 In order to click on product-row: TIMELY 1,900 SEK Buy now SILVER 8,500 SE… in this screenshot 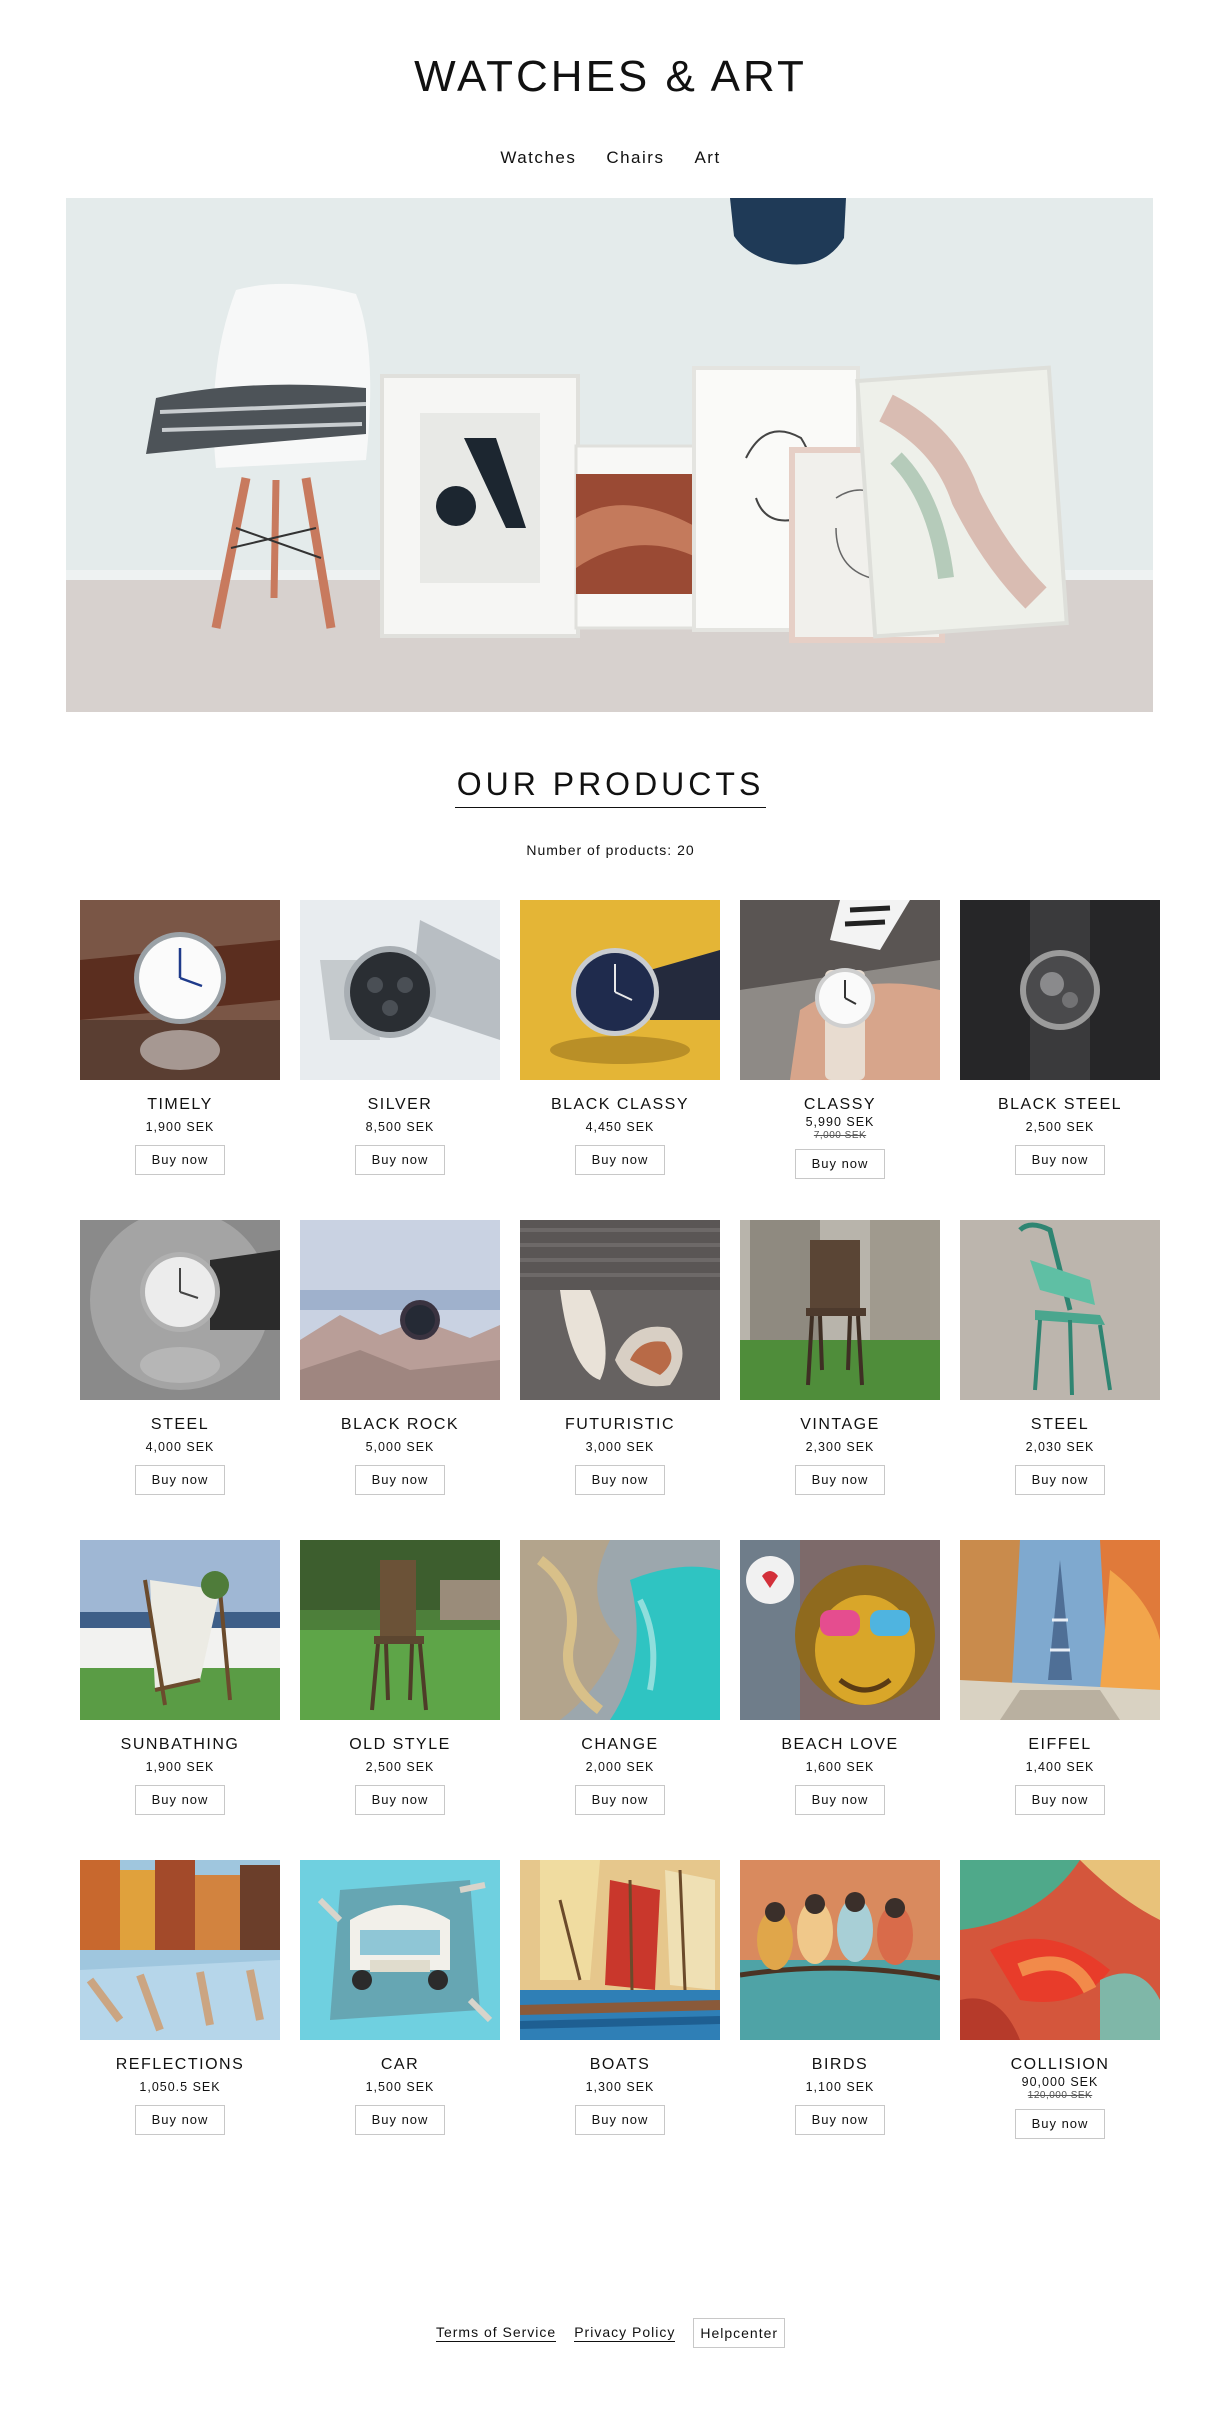, I will do `click(620, 1060)`.